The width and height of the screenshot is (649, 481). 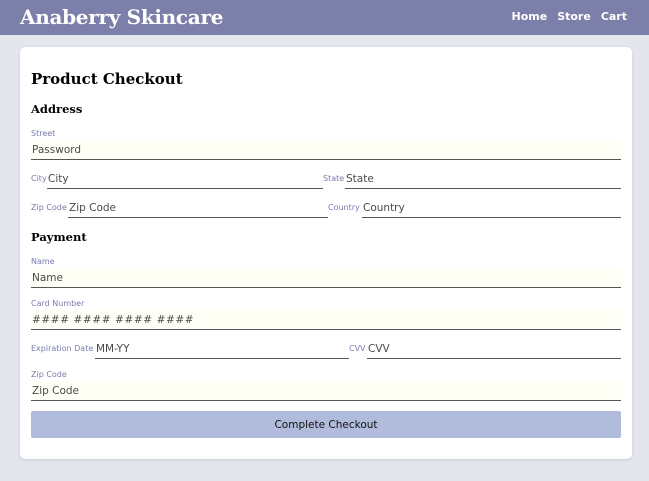 What do you see at coordinates (49, 374) in the screenshot?
I see `payment-zip-label: Zip Code` at bounding box center [49, 374].